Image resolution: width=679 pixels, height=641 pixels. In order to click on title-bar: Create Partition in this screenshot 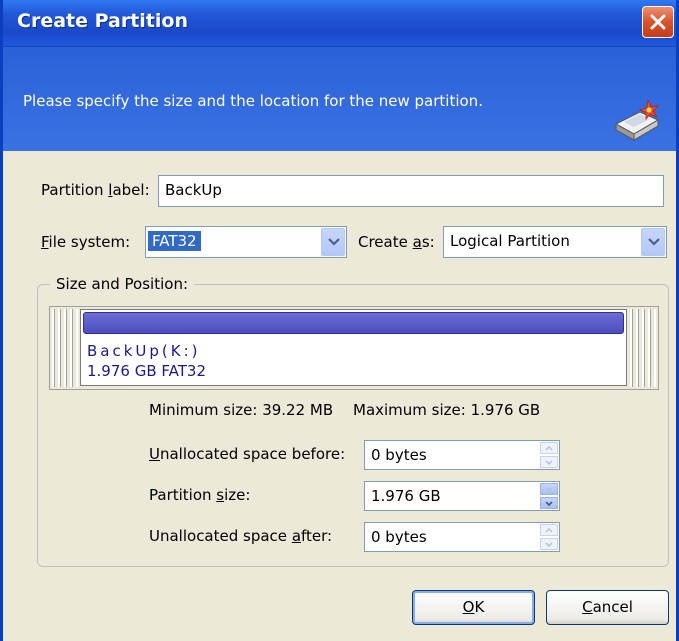, I will do `click(339, 23)`.